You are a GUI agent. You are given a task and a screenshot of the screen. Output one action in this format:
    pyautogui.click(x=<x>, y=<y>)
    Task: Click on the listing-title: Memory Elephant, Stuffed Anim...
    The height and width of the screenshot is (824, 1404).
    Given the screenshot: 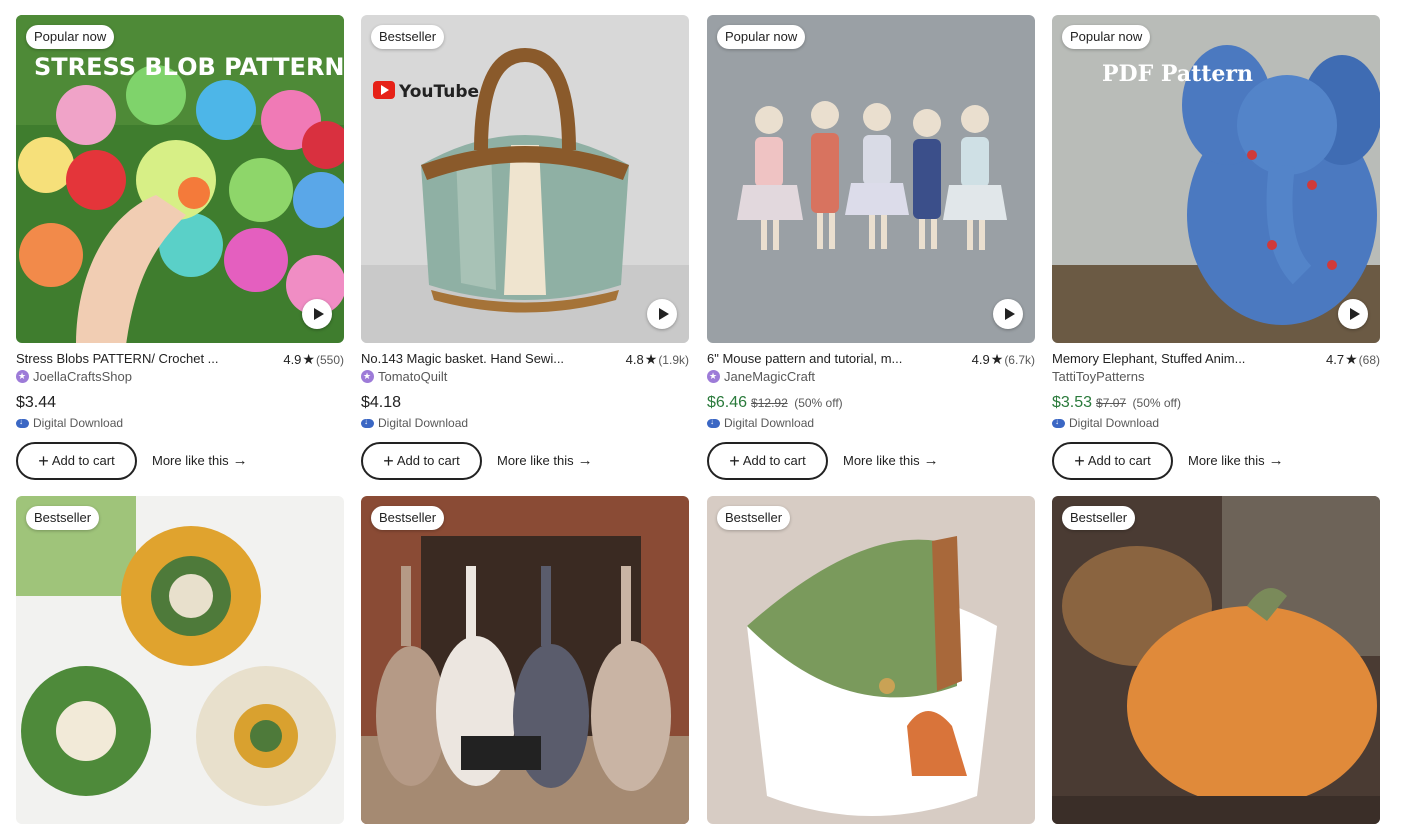 What is the action you would take?
    pyautogui.click(x=1163, y=359)
    